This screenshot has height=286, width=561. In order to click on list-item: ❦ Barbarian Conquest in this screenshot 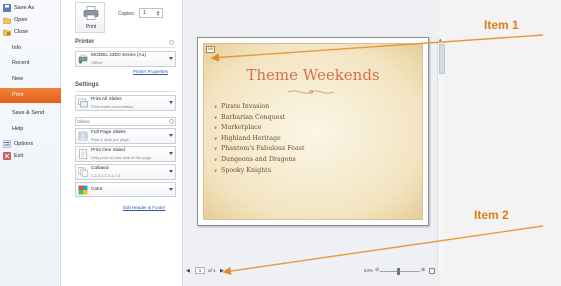, I will do `click(259, 118)`.